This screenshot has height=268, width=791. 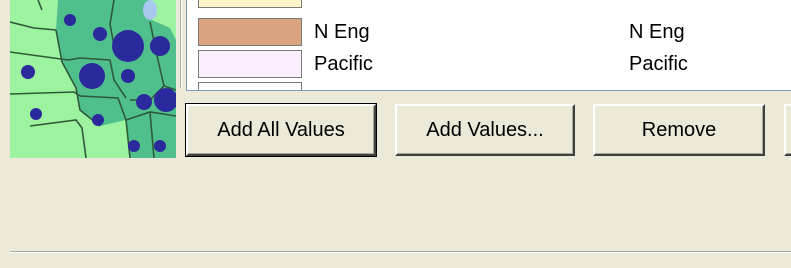 What do you see at coordinates (679, 130) in the screenshot?
I see `remove-button: Remove` at bounding box center [679, 130].